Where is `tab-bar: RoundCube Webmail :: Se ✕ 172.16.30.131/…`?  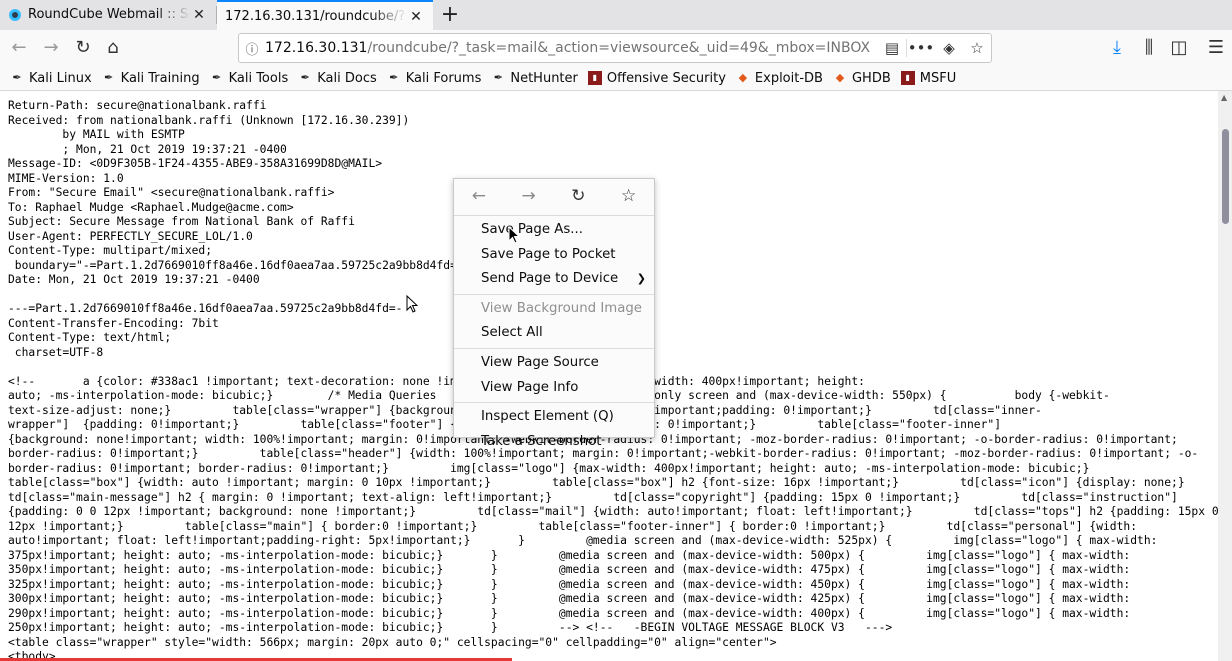
tab-bar: RoundCube Webmail :: Se ✕ 172.16.30.131/… is located at coordinates (616, 15).